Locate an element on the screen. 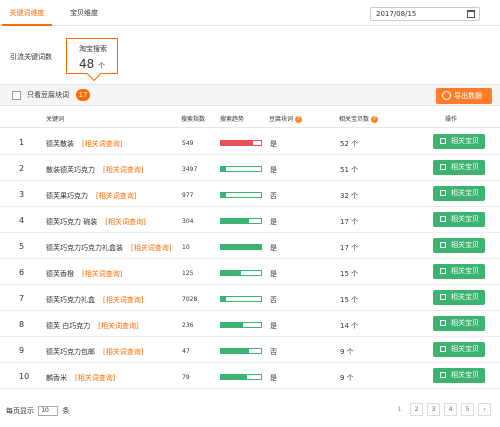  row-keyword: 德芙巧克力巧克力礼盒装 [相关词查询] is located at coordinates (108, 248).